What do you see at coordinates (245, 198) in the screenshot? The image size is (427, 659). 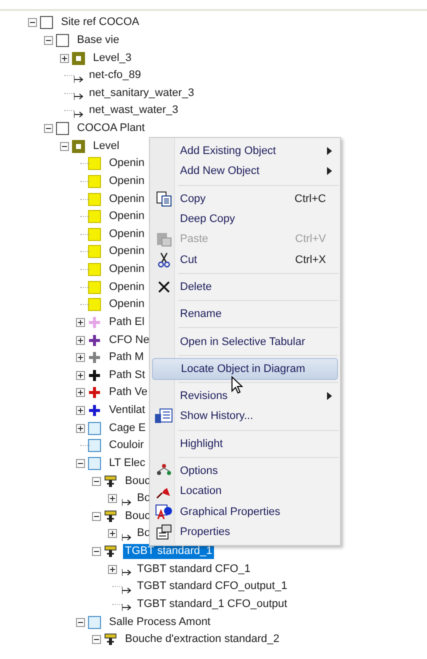 I see `menu-item: Copy Ctrl+C` at bounding box center [245, 198].